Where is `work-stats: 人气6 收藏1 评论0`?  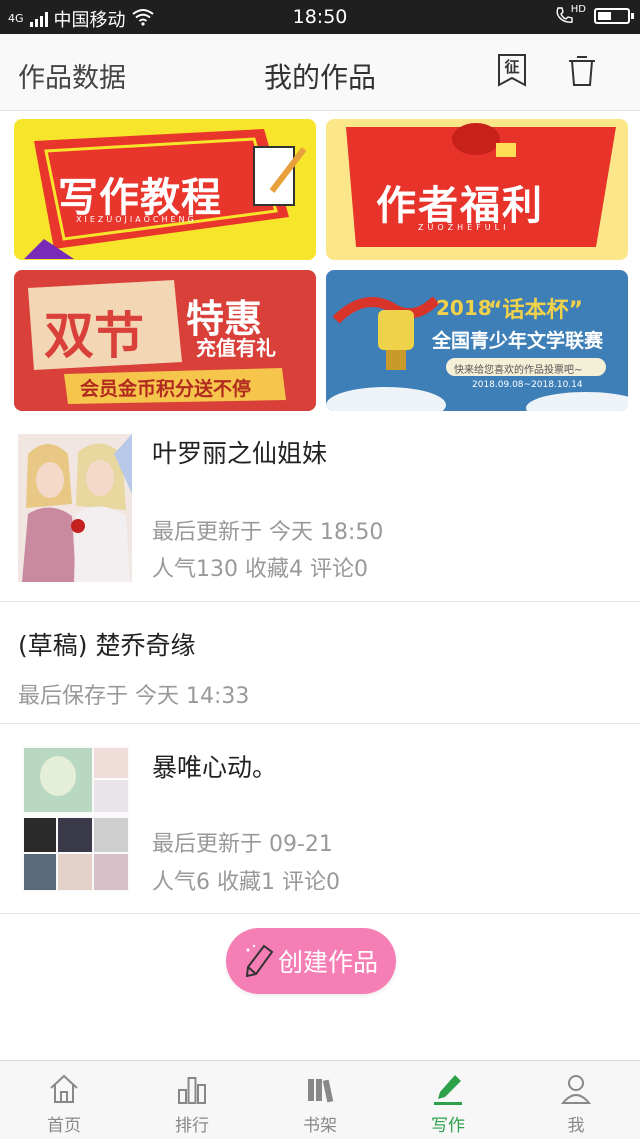 work-stats: 人气6 收藏1 评论0 is located at coordinates (246, 882).